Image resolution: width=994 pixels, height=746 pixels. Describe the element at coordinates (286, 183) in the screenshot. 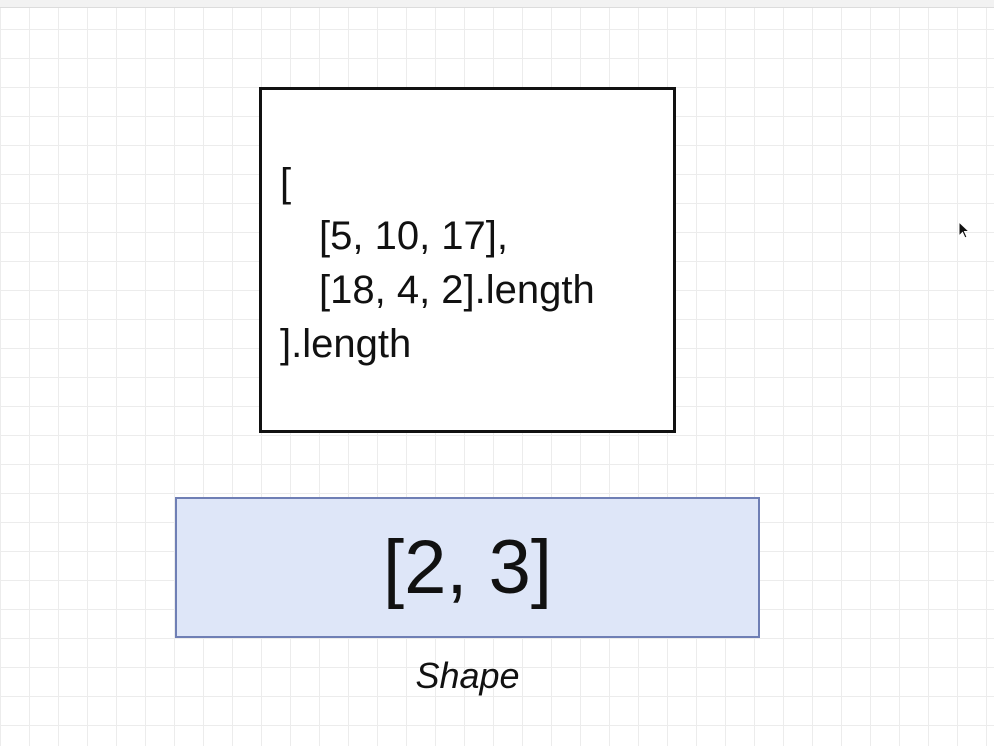

I see `code-line-open-bracket: [` at that location.